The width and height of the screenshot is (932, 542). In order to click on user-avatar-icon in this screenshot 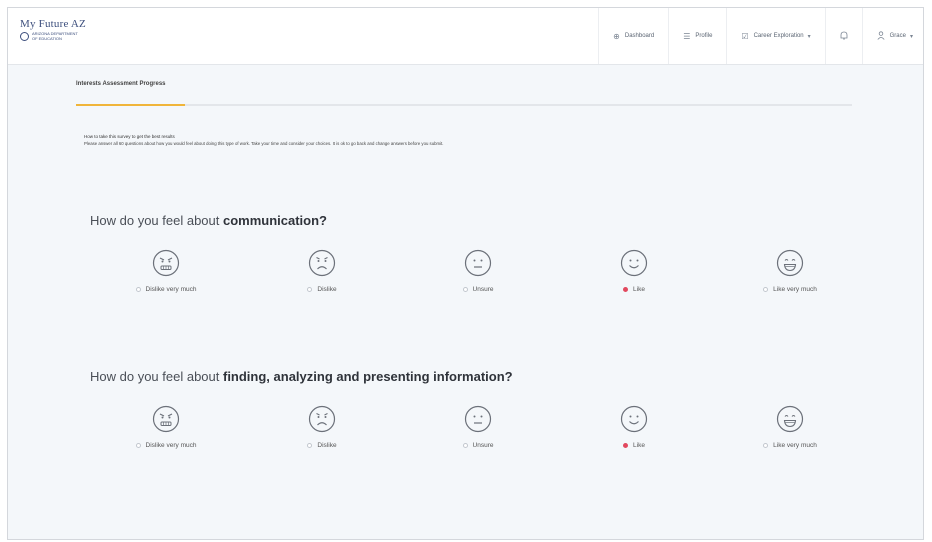, I will do `click(881, 36)`.